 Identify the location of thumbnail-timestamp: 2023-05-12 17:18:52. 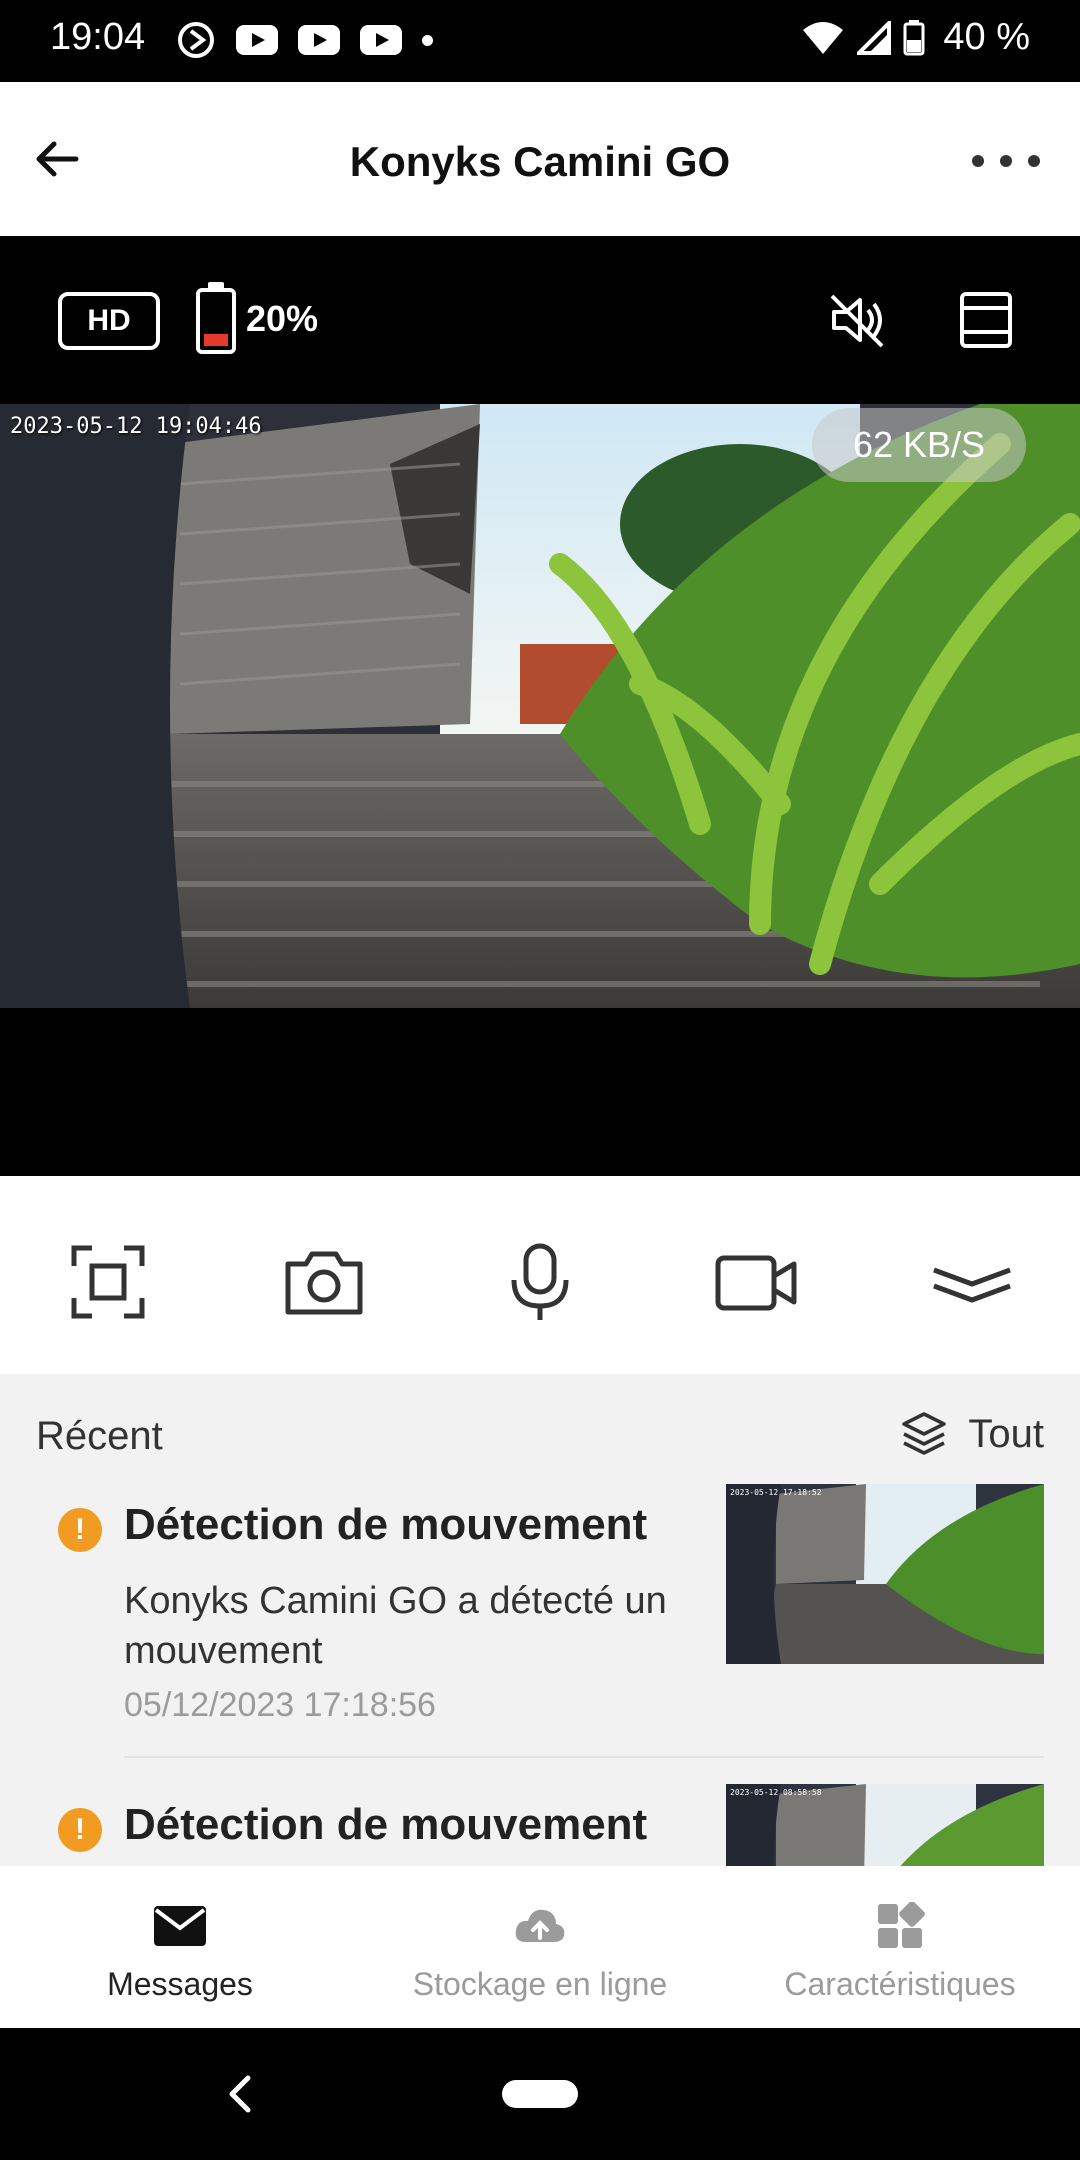
(776, 1492).